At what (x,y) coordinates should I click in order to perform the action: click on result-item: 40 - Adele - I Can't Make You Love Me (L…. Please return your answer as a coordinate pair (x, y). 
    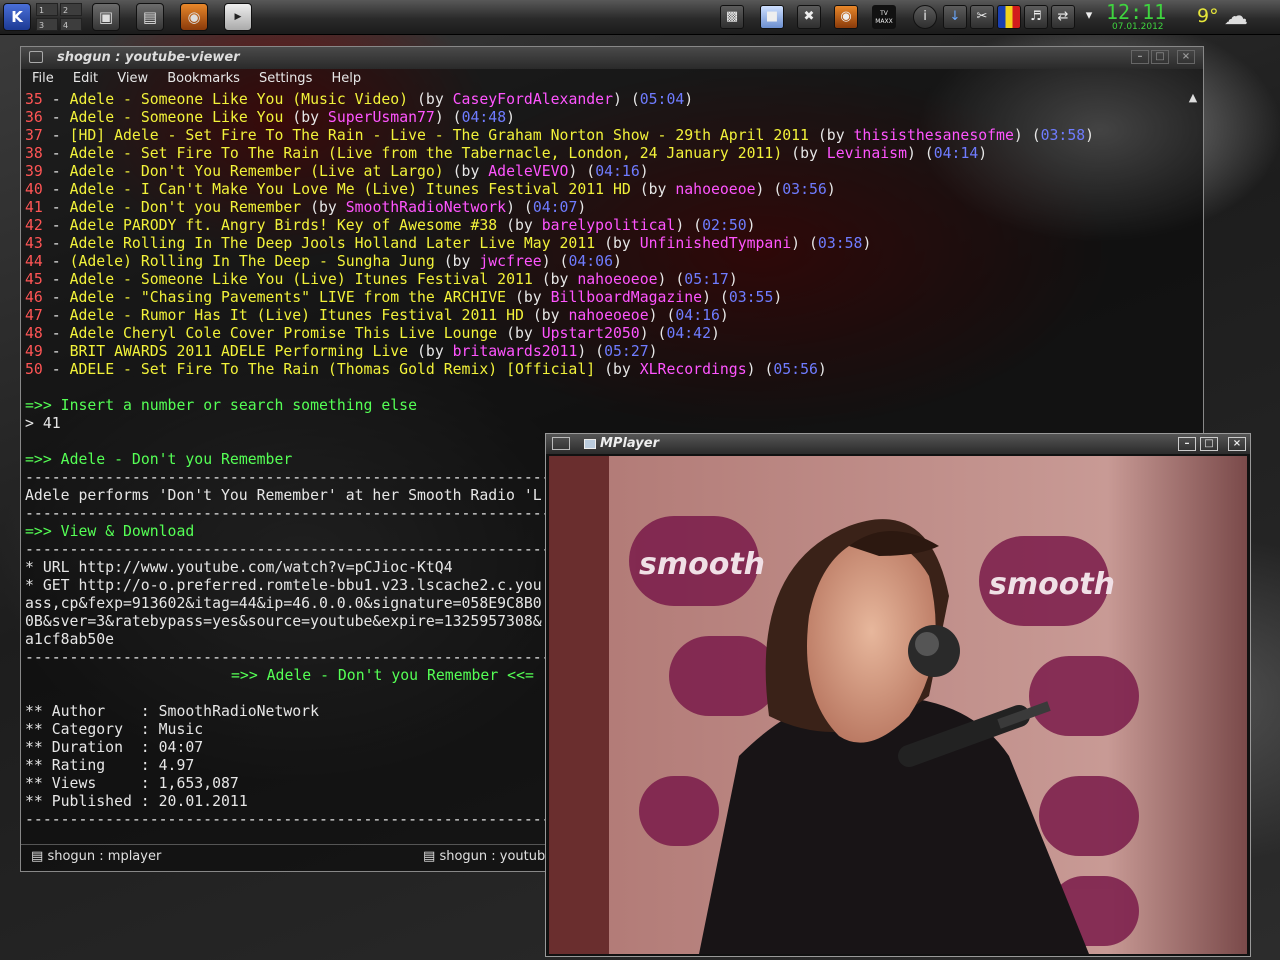
    Looking at the image, I should click on (430, 190).